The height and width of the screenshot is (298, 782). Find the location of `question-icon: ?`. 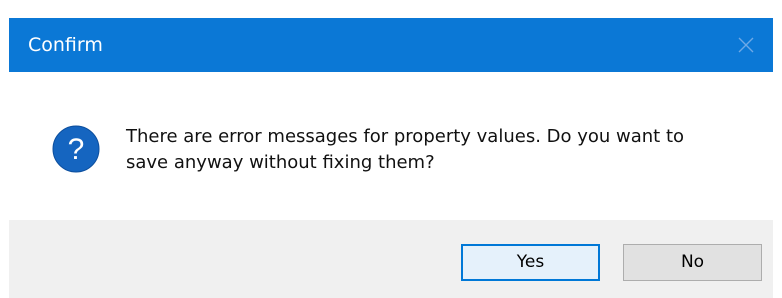

question-icon: ? is located at coordinates (76, 149).